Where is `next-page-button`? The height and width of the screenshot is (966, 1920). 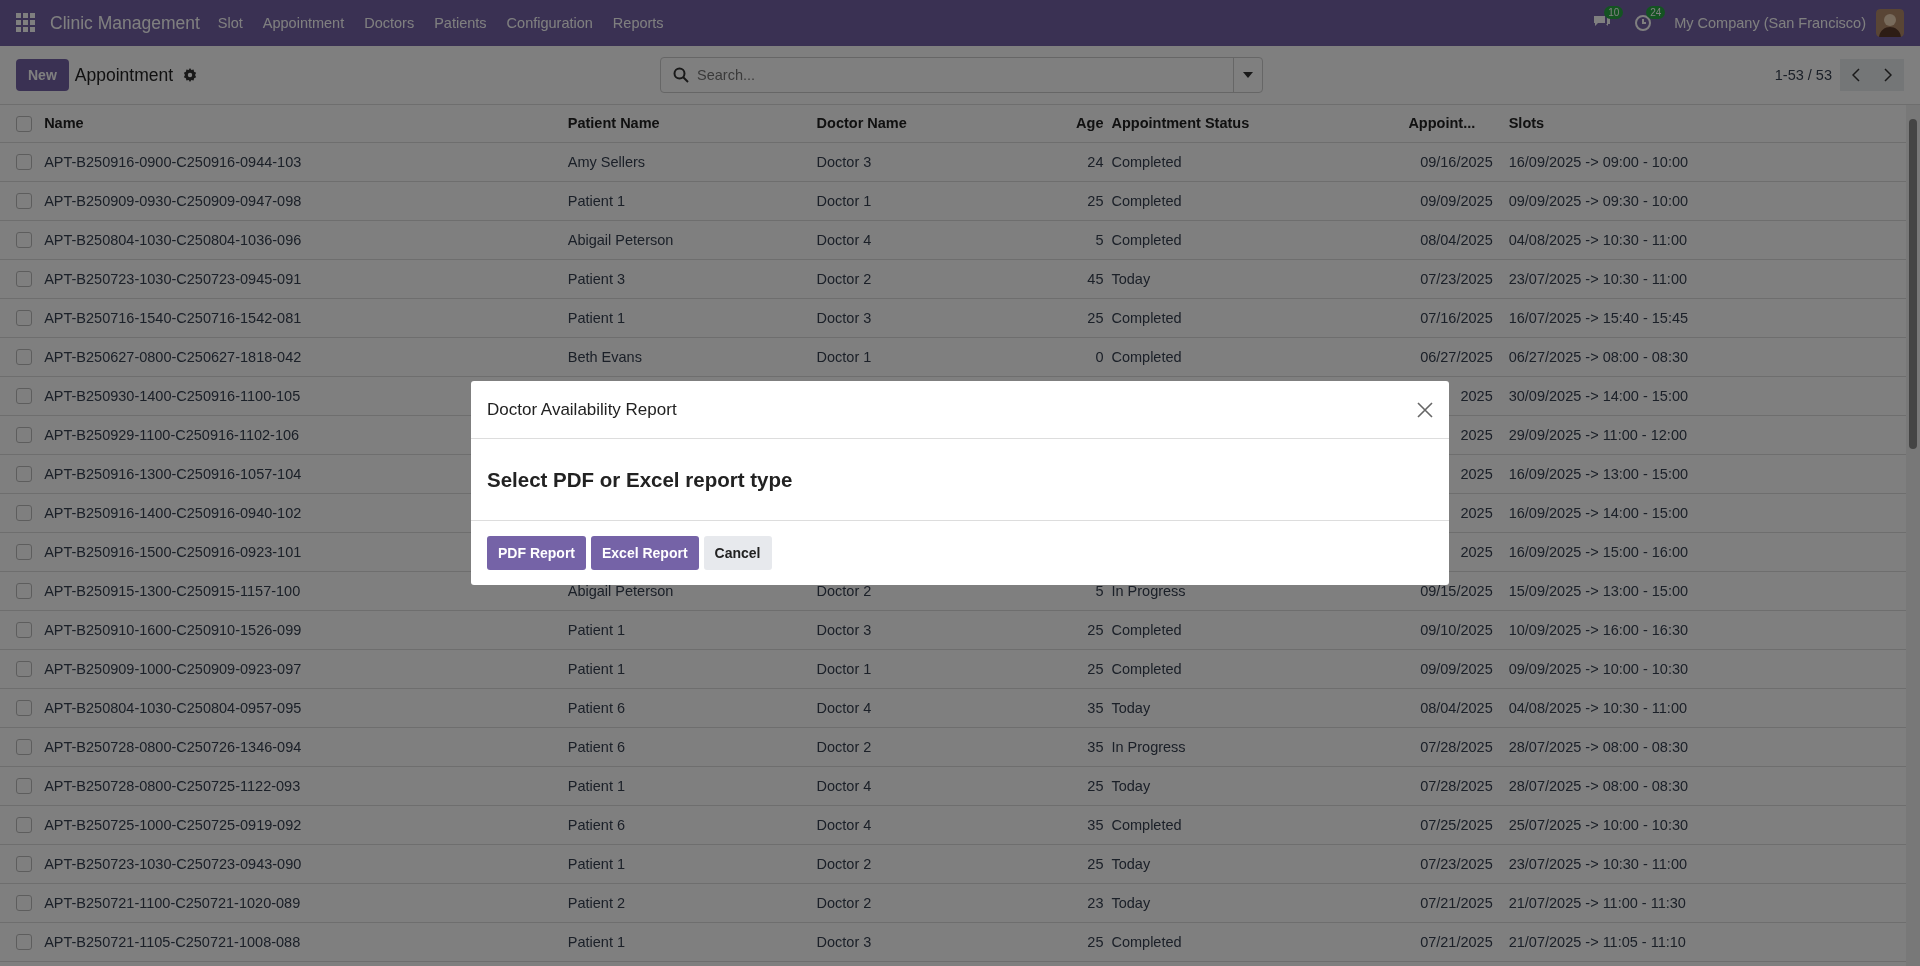 next-page-button is located at coordinates (1888, 75).